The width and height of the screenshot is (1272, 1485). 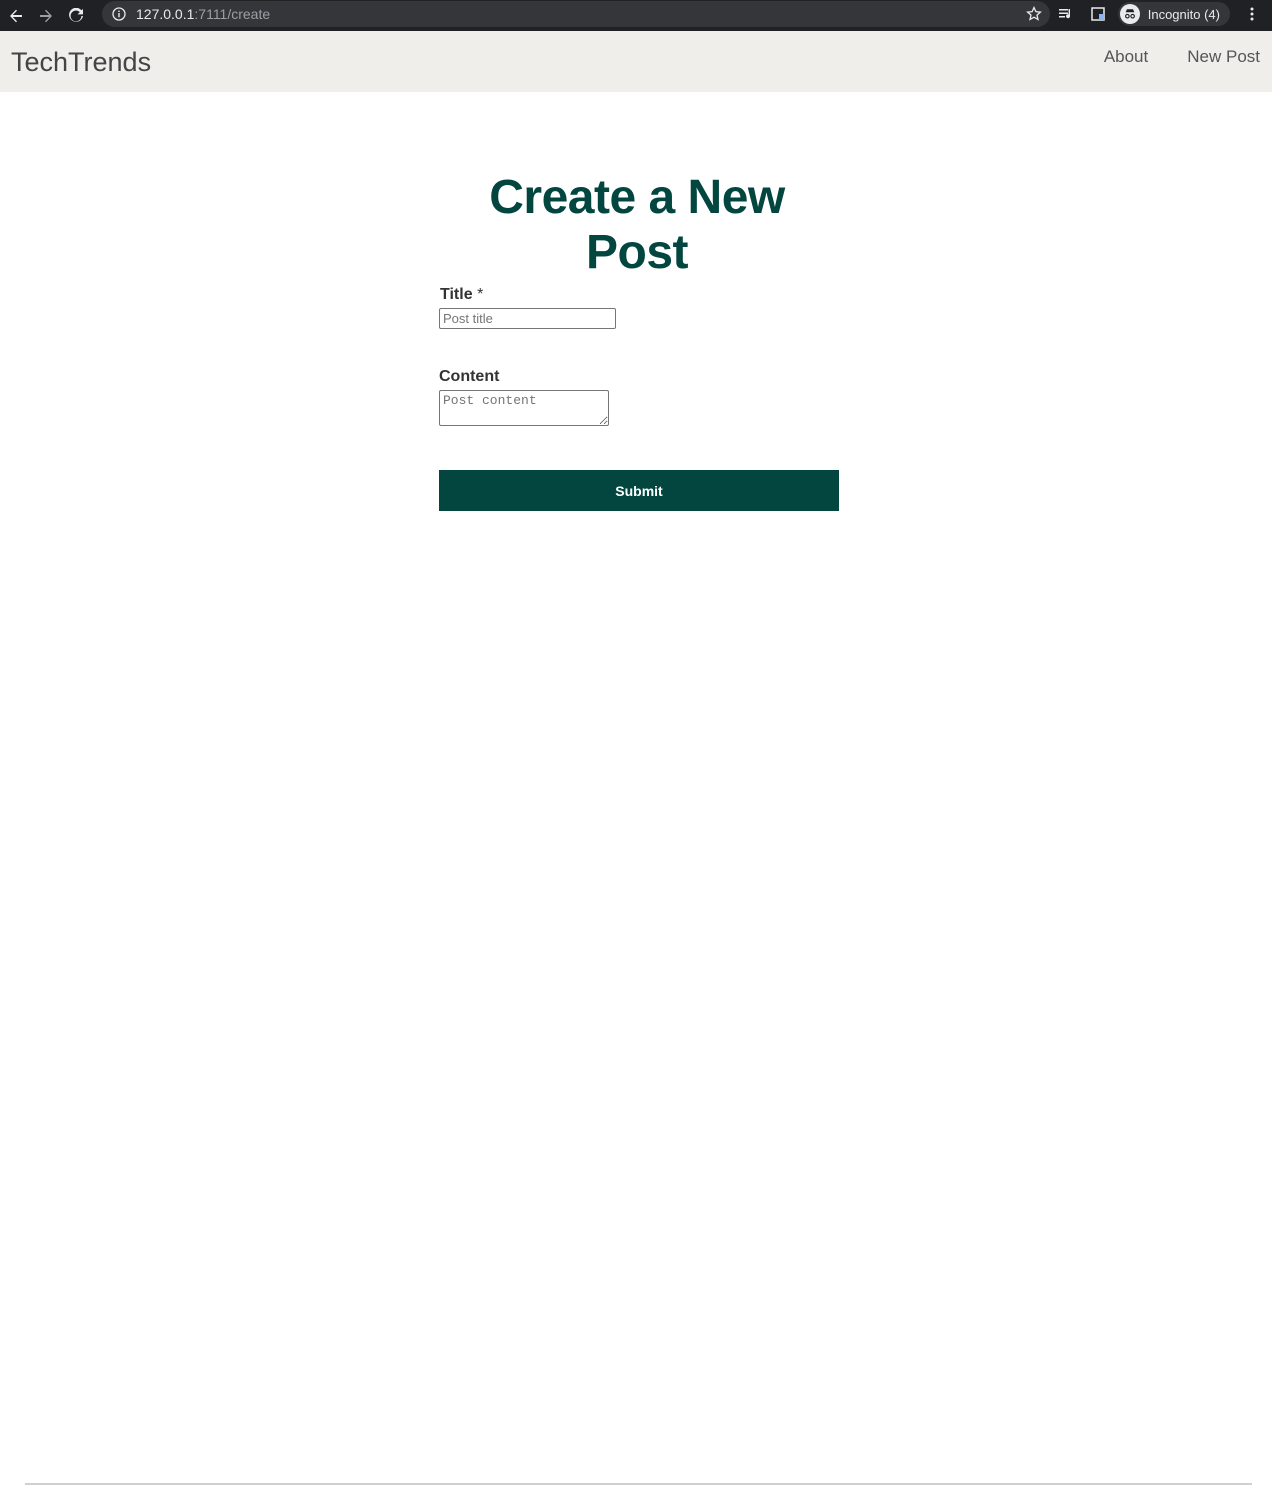 I want to click on url-text: 127.0.0.1:7111/create, so click(x=203, y=14).